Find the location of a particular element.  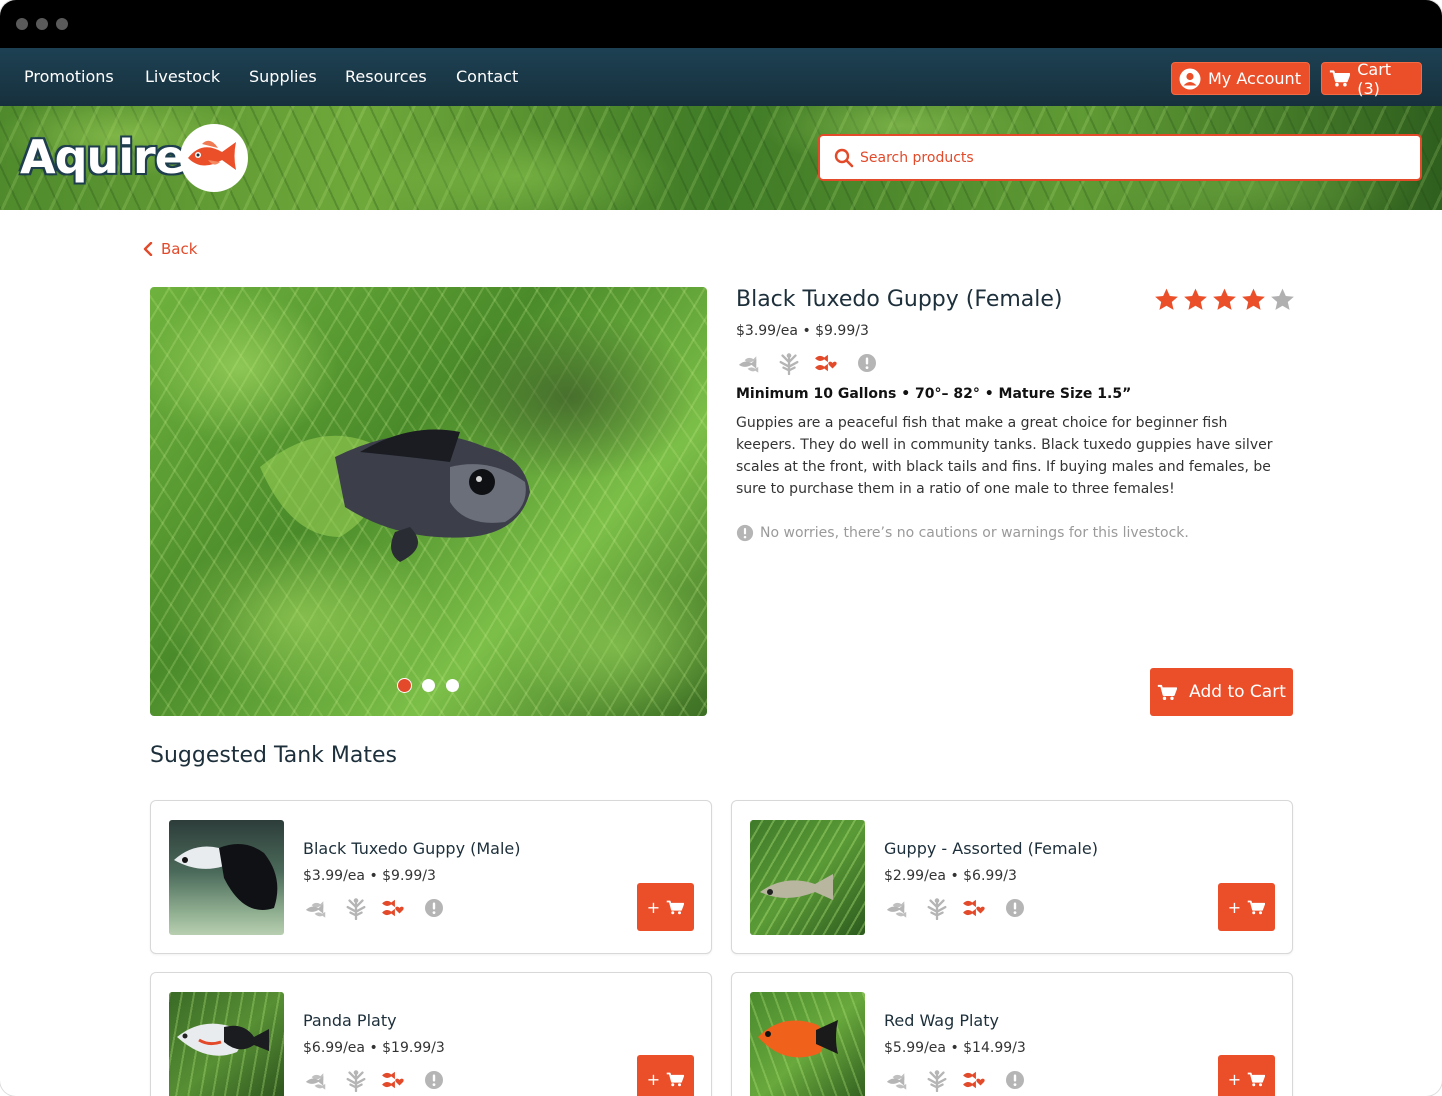

logo-wordmark: Aquire is located at coordinates (103, 157).